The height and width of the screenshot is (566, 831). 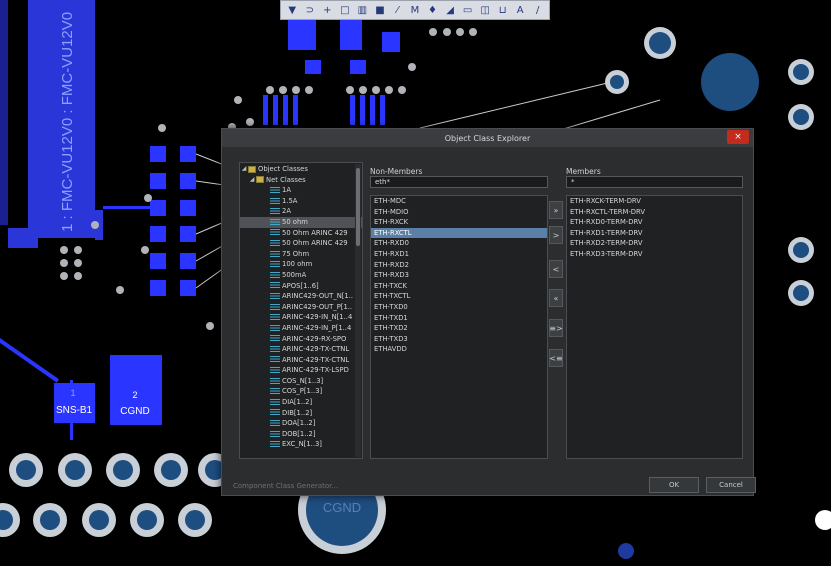 What do you see at coordinates (380, 10) in the screenshot?
I see `component-icon: ■` at bounding box center [380, 10].